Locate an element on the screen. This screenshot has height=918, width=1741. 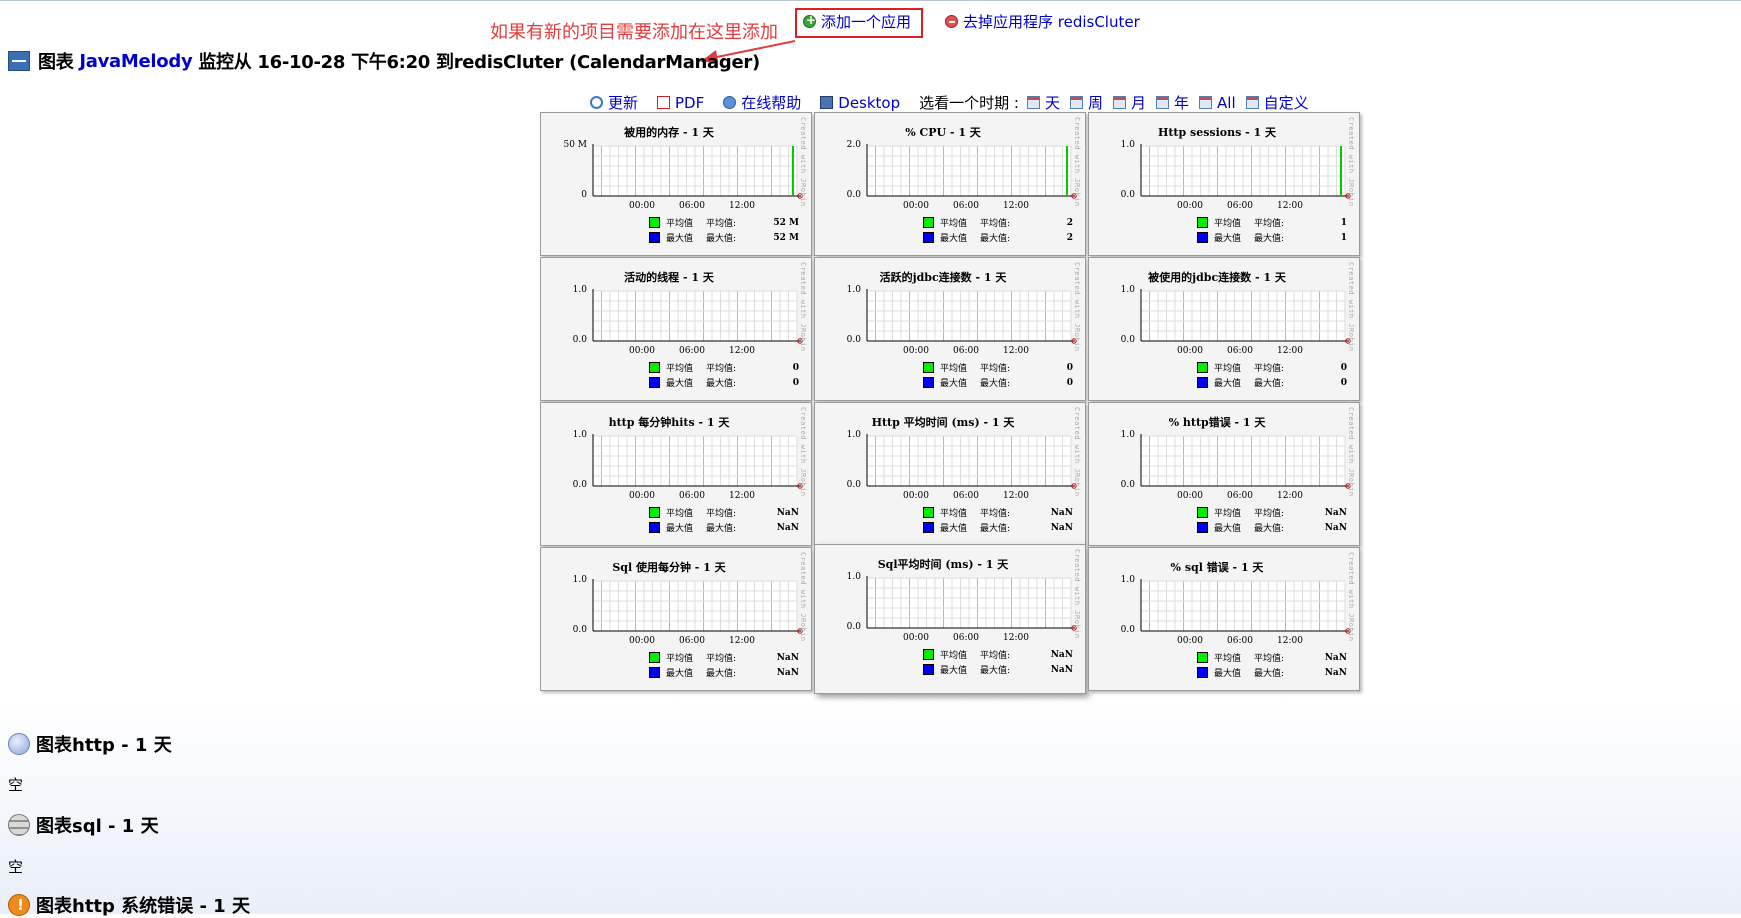
legend-max-row: 最大值 最大值: 0 is located at coordinates (724, 382).